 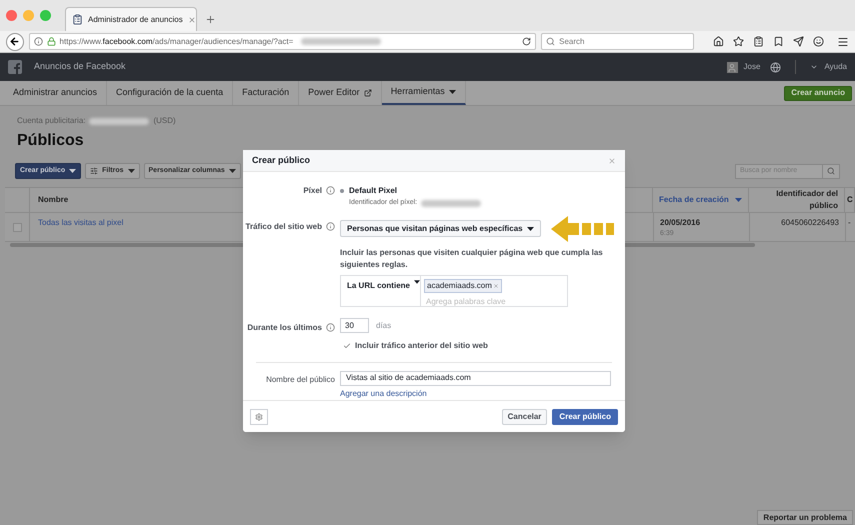 What do you see at coordinates (818, 41) in the screenshot?
I see `smiley-icon` at bounding box center [818, 41].